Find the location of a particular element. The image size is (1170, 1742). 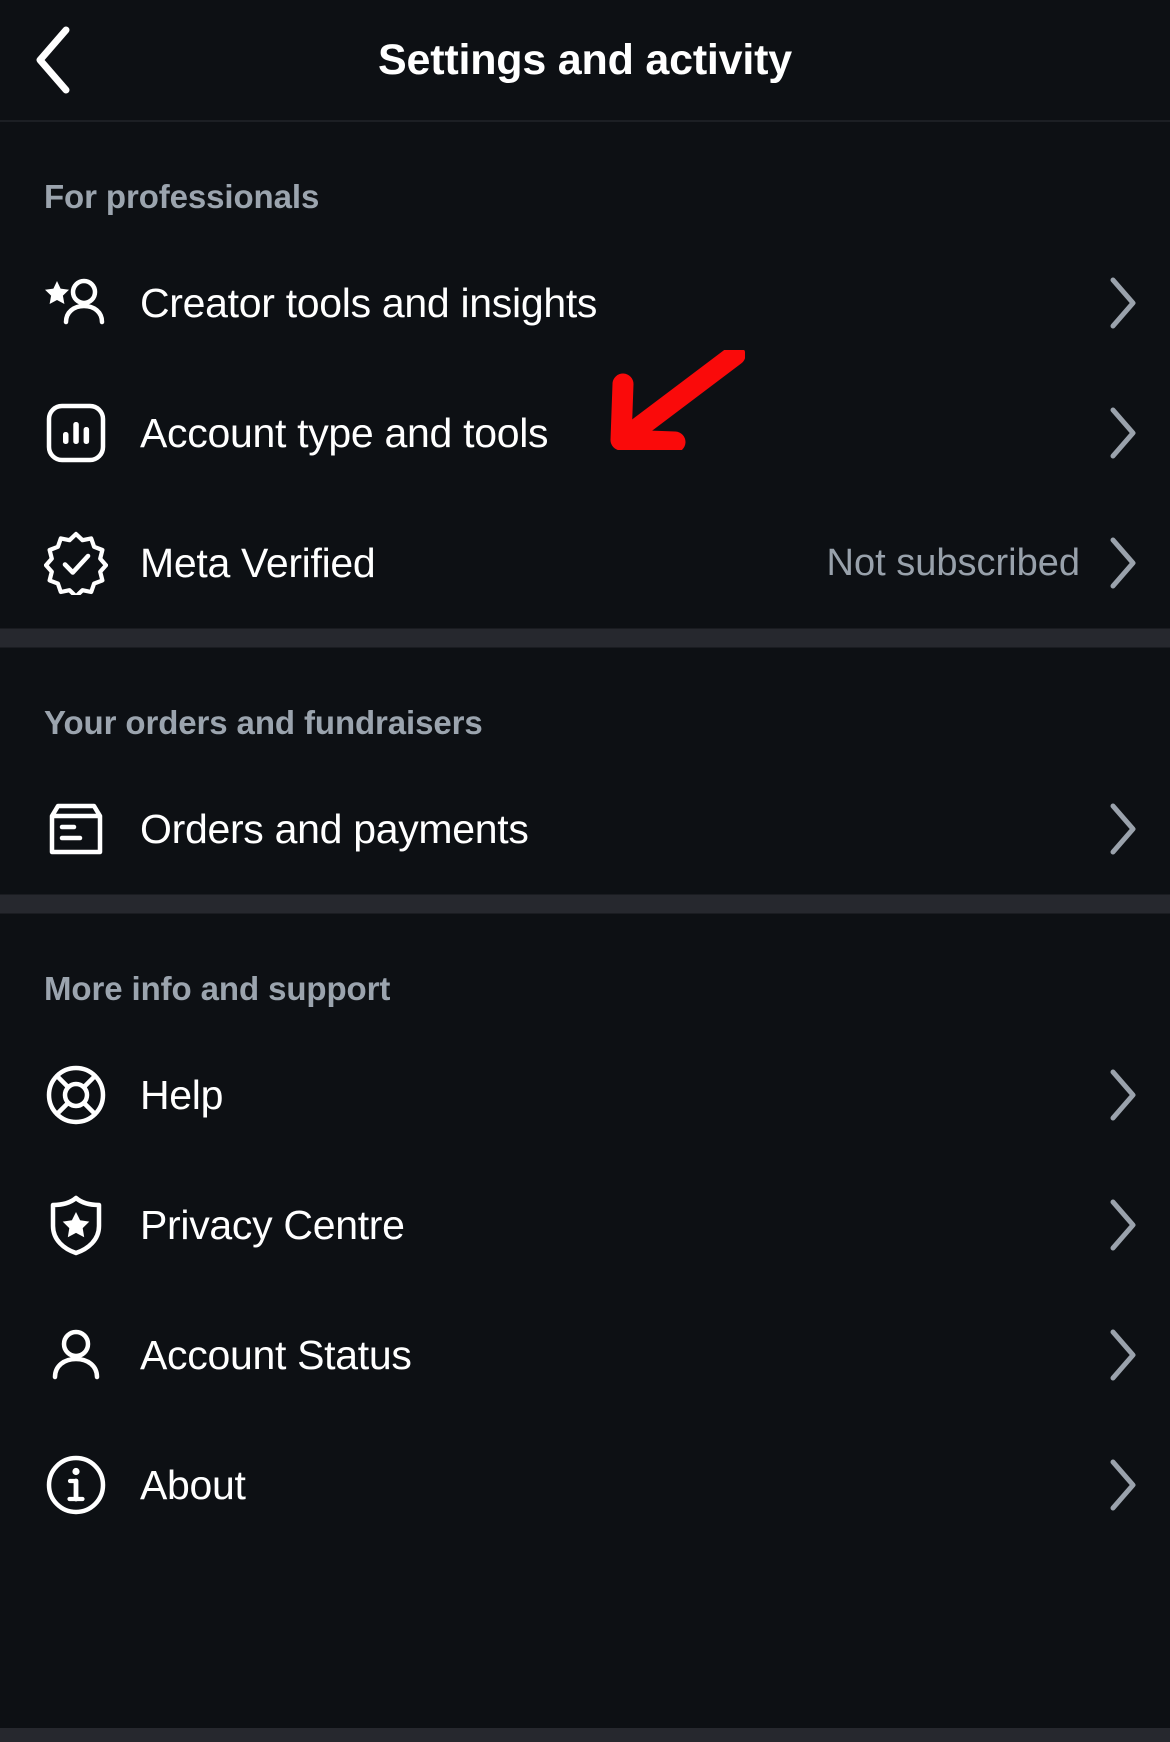

life-ring-icon is located at coordinates (76, 1095).